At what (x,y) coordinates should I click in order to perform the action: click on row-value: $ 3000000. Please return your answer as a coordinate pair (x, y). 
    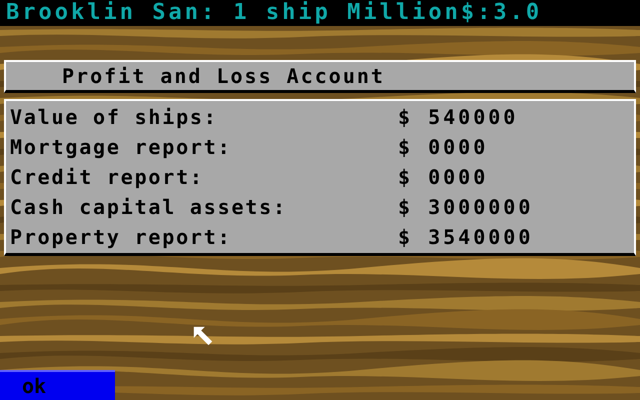
    Looking at the image, I should click on (466, 207).